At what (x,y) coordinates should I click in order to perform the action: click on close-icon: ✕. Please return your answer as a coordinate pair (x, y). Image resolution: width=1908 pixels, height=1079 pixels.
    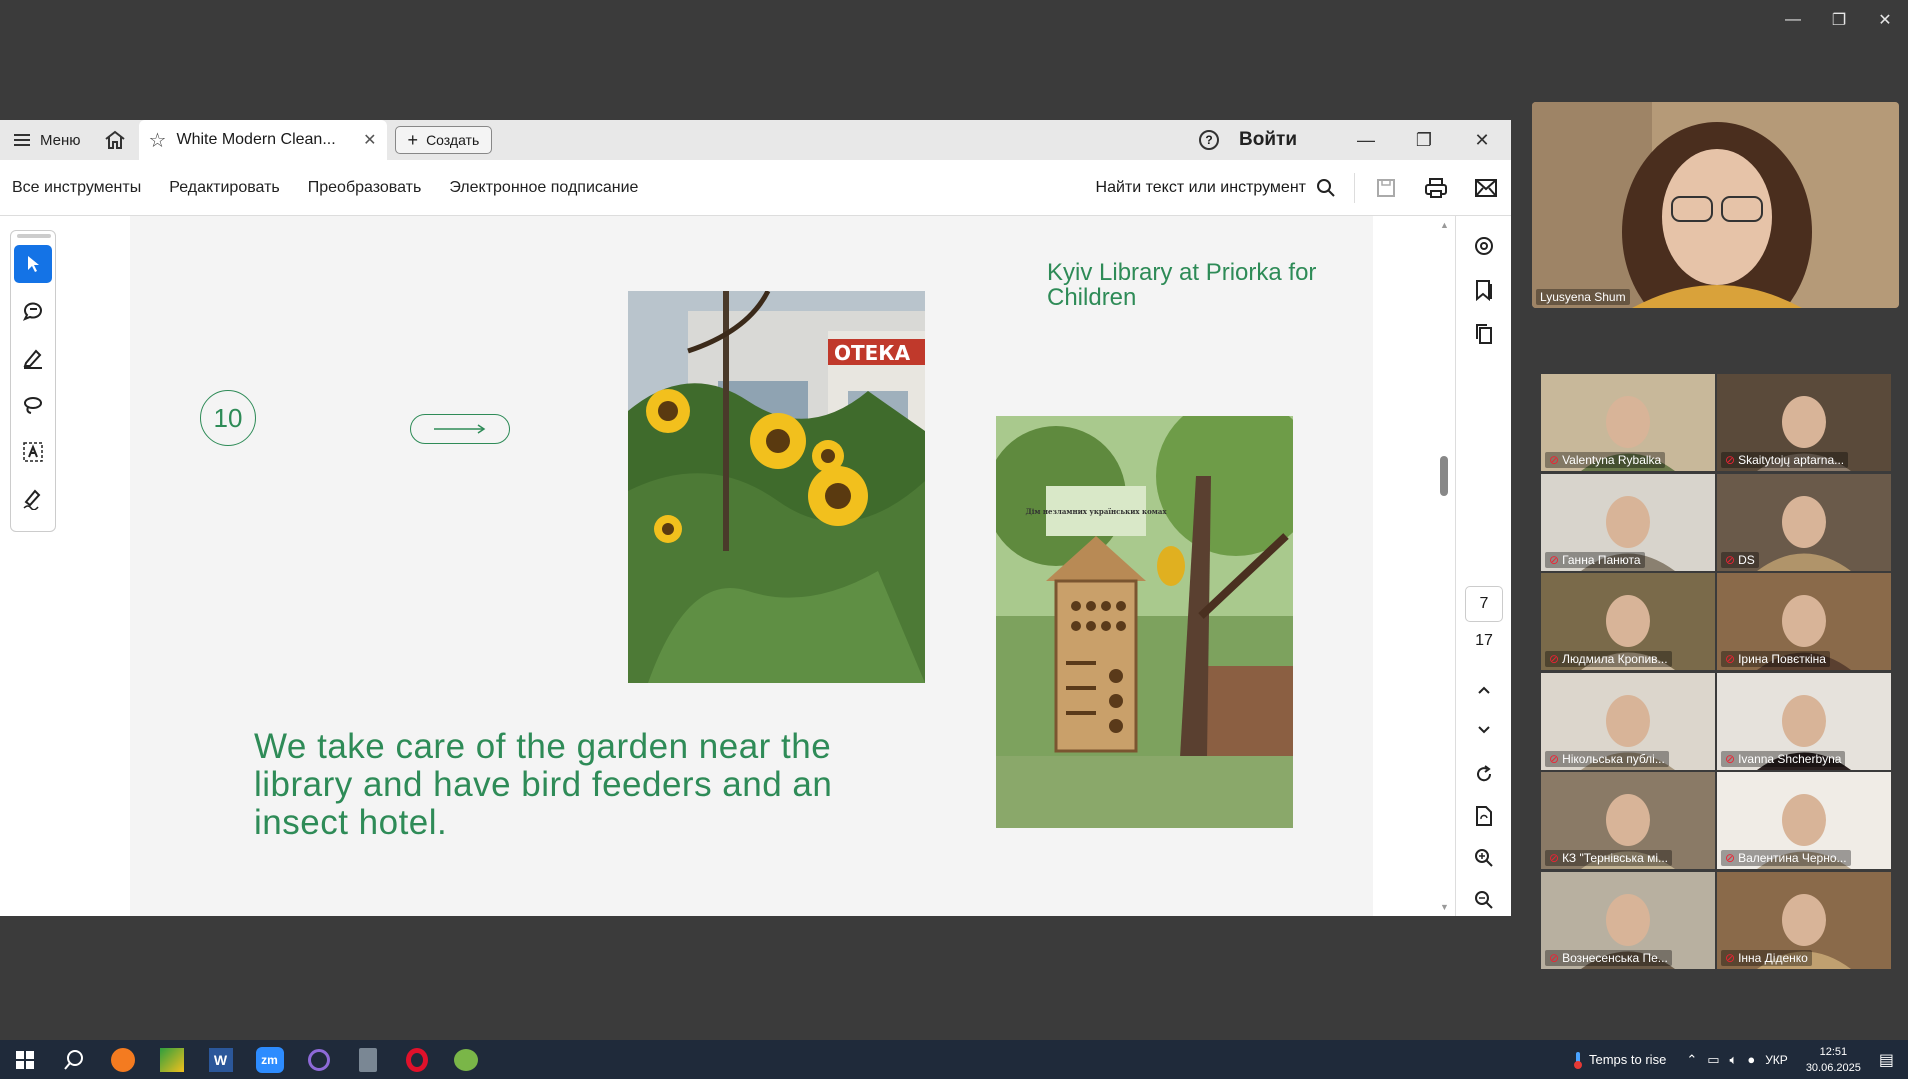
    Looking at the image, I should click on (1885, 20).